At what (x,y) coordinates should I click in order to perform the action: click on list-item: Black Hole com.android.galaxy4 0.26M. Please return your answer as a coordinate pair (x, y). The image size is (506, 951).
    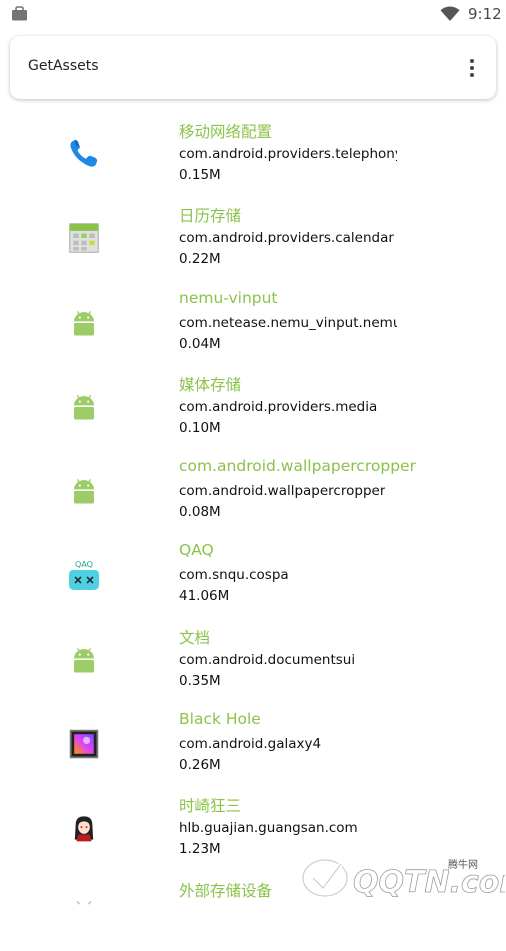
    Looking at the image, I should click on (253, 740).